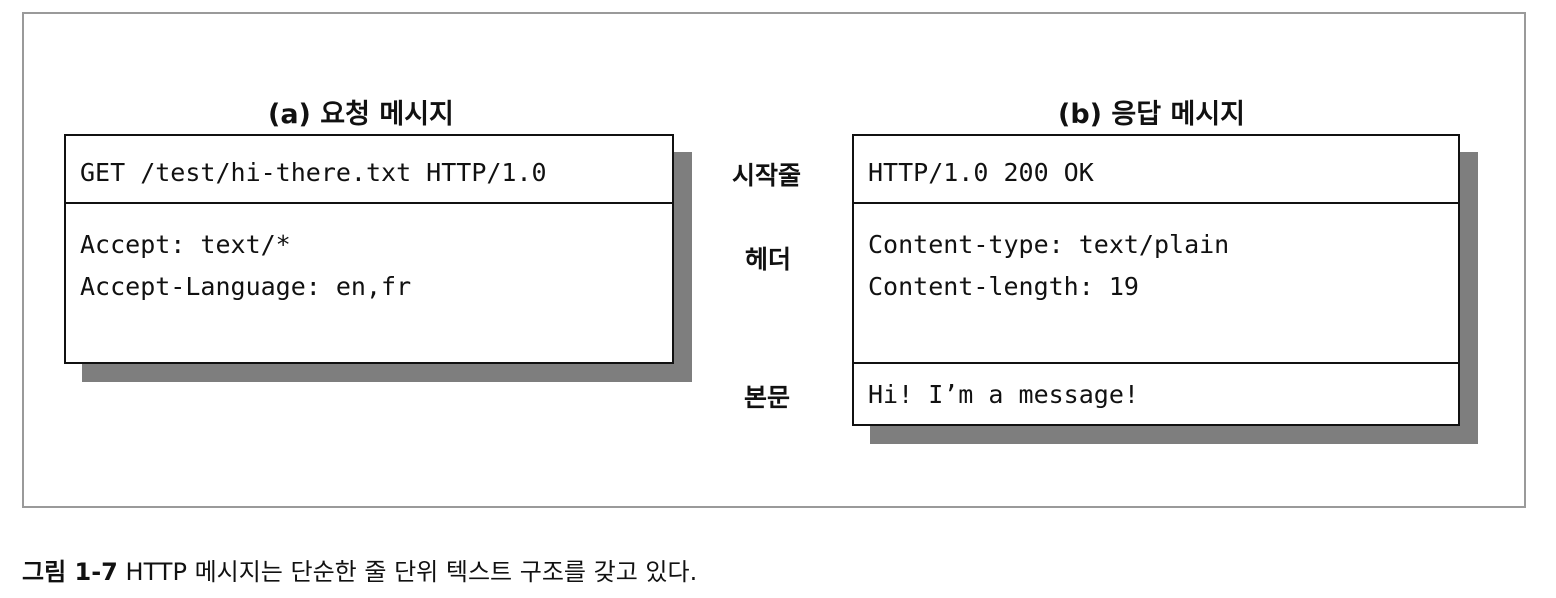 Image resolution: width=1556 pixels, height=598 pixels. What do you see at coordinates (1003, 286) in the screenshot?
I see `response-header-line: Content-length: 19` at bounding box center [1003, 286].